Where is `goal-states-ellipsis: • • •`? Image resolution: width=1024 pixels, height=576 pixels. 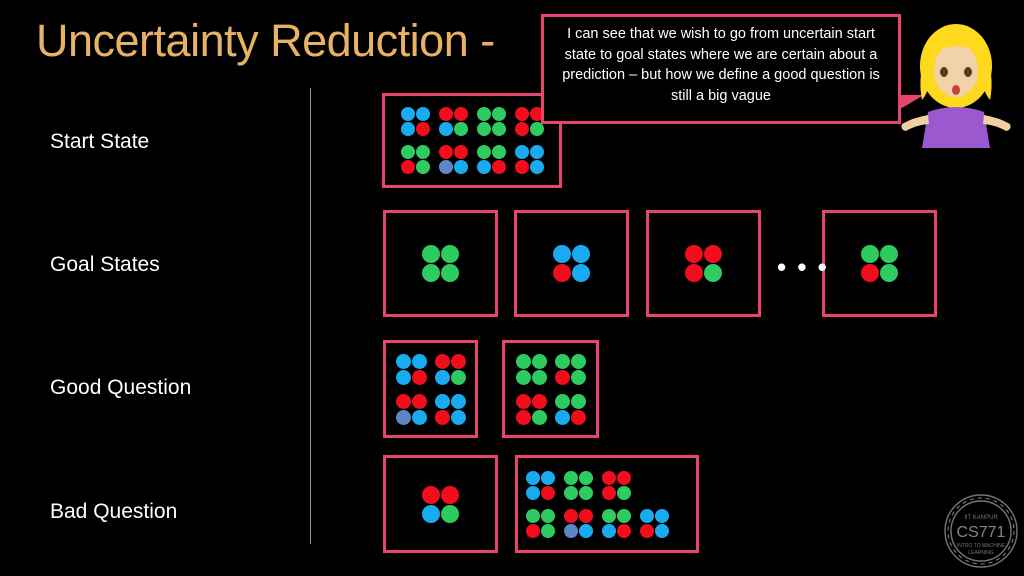
goal-states-ellipsis: • • • is located at coordinates (803, 267).